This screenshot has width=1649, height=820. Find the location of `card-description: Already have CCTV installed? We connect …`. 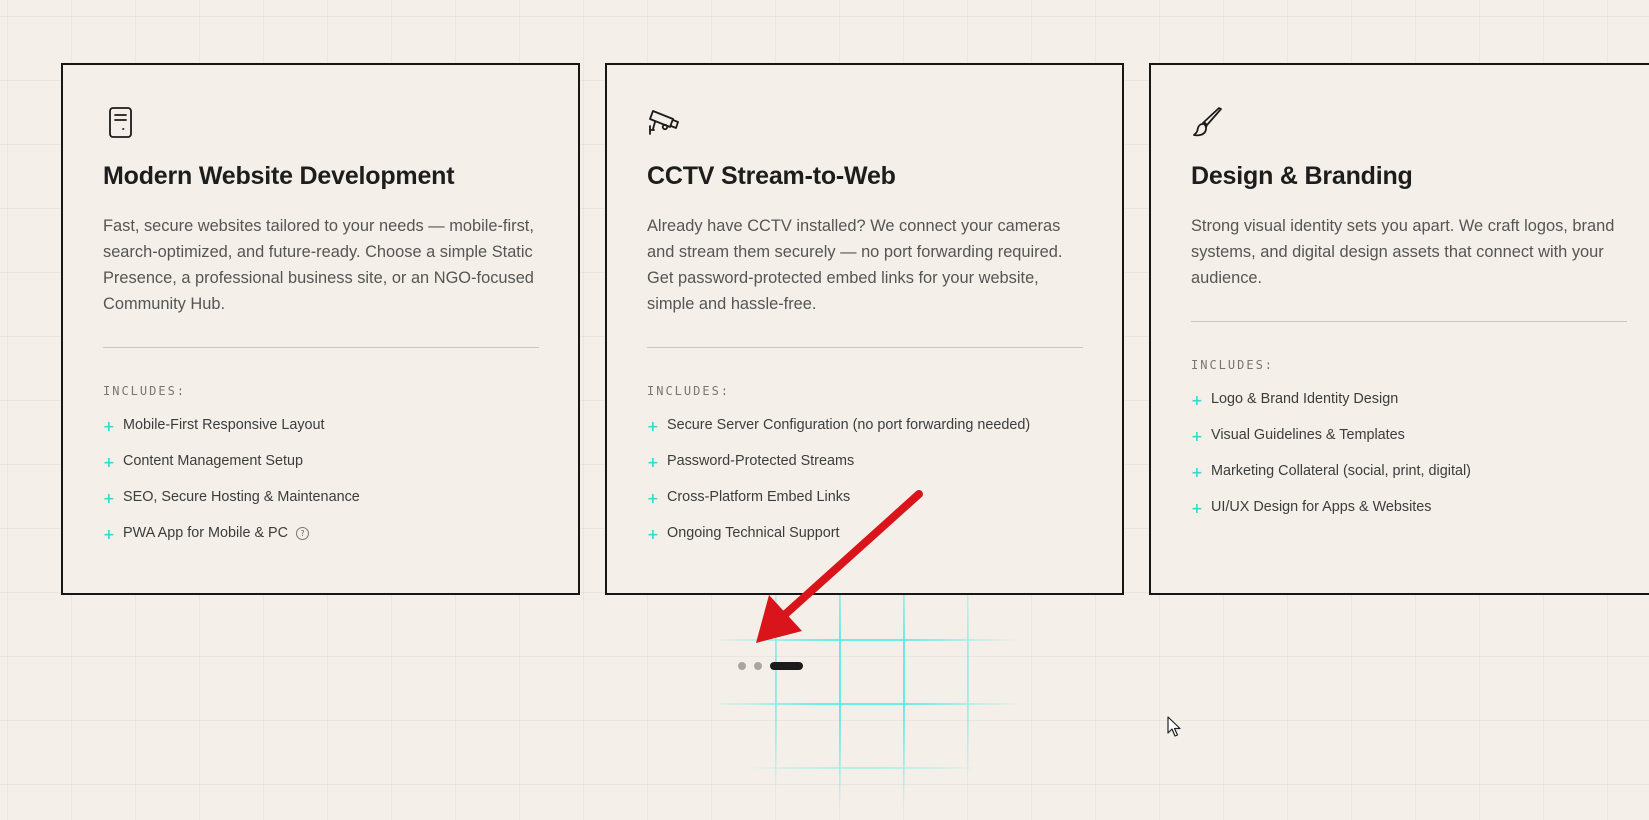

card-description: Already have CCTV installed? We connect … is located at coordinates (855, 265).